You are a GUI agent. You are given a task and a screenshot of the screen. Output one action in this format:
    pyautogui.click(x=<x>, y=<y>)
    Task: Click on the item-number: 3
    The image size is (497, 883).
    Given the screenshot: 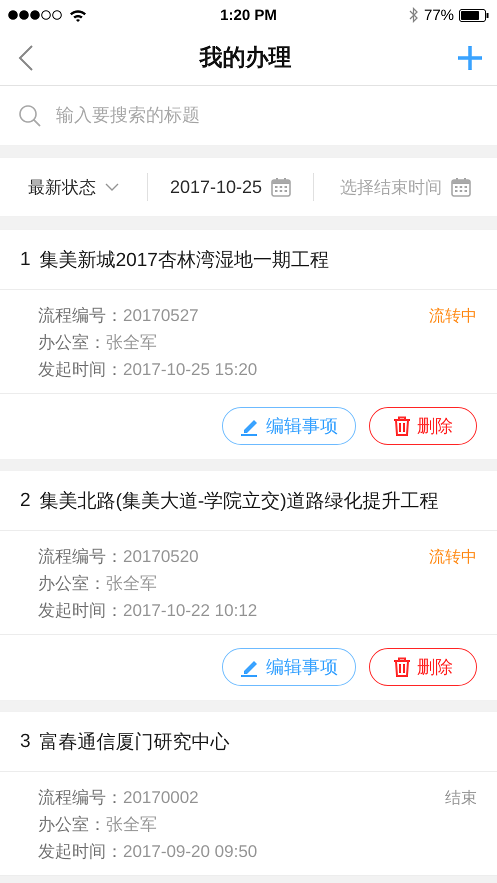 What is the action you would take?
    pyautogui.click(x=25, y=741)
    